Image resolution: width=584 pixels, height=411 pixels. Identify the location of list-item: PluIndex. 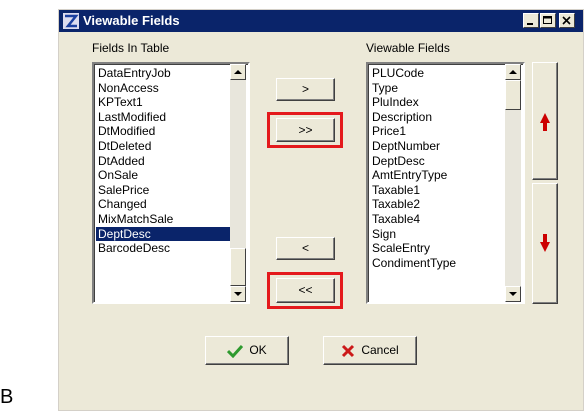
(437, 102).